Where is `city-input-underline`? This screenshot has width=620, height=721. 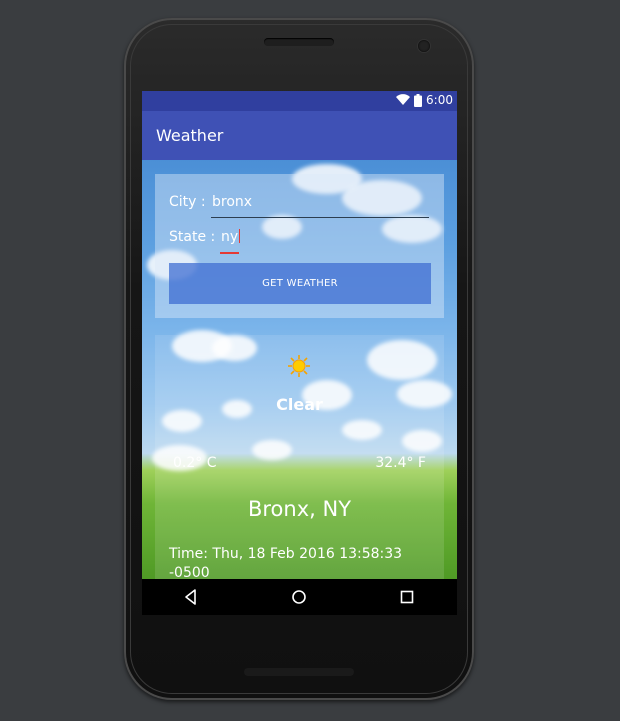 city-input-underline is located at coordinates (320, 217).